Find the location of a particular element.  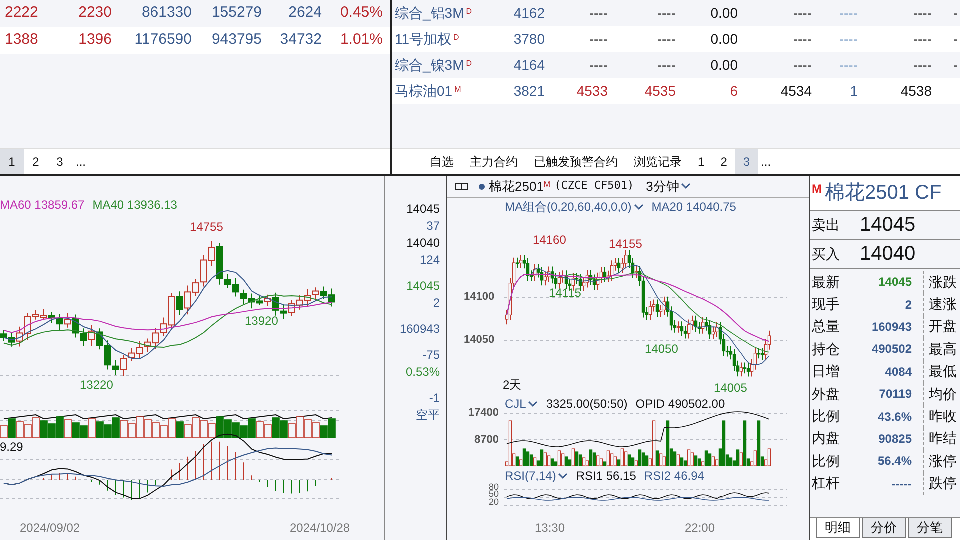

axis-readout: 37 is located at coordinates (433, 226).